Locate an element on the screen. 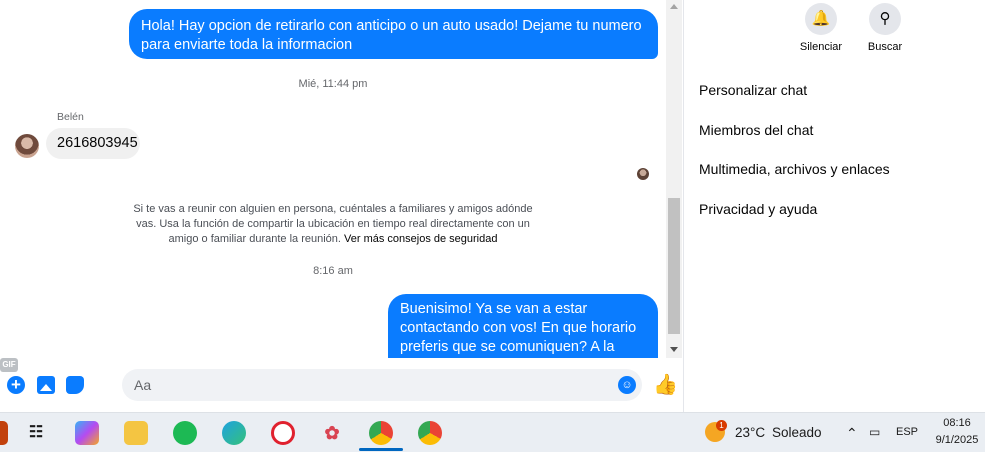 The width and height of the screenshot is (985, 452). safety-link: Ver más consejos de seguridad is located at coordinates (420, 239).